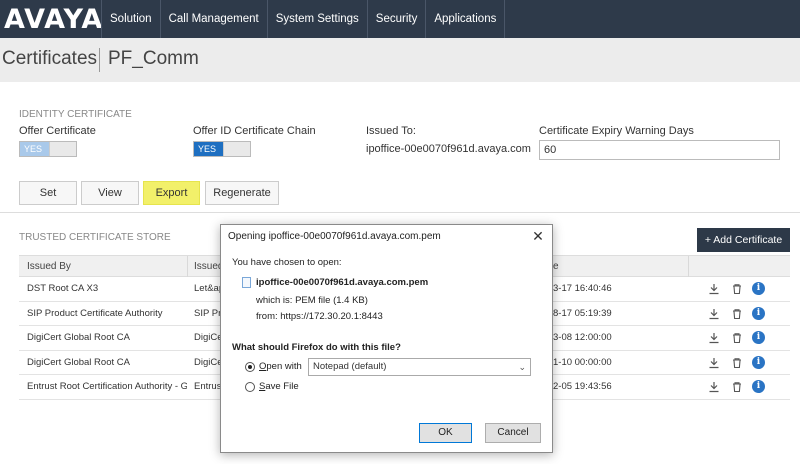 This screenshot has width=800, height=464. What do you see at coordinates (582, 313) in the screenshot?
I see `date-cell: 8-17 05:19:39` at bounding box center [582, 313].